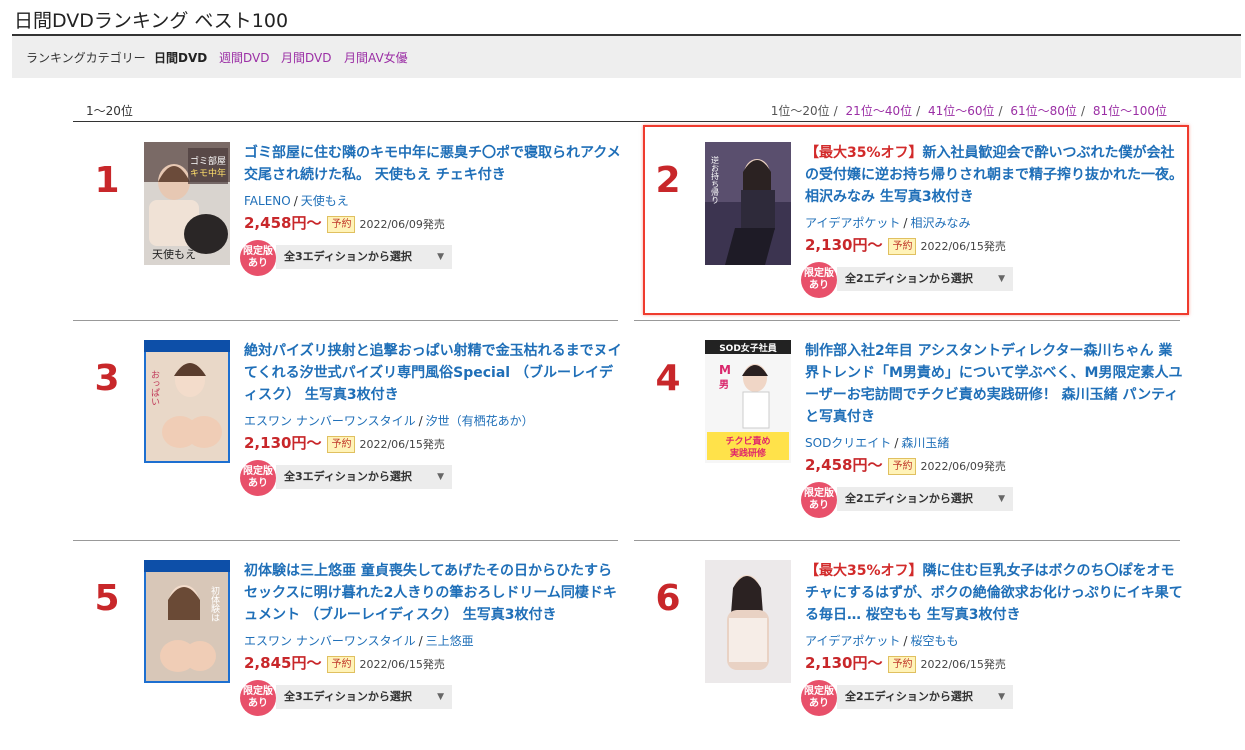 The height and width of the screenshot is (750, 1245). Describe the element at coordinates (747, 441) in the screenshot. I see `svg-text: チクビ責め` at that location.